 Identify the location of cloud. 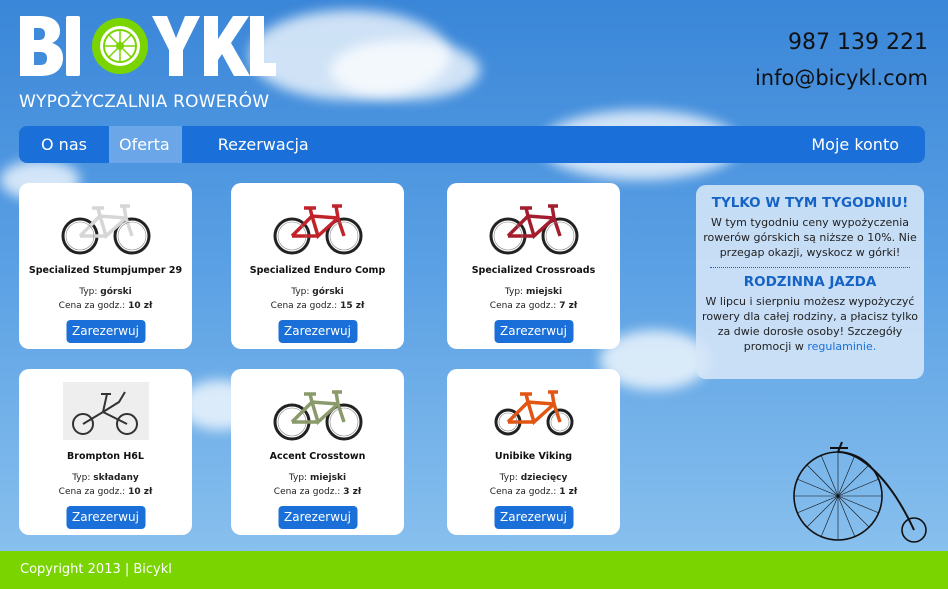
(405, 70).